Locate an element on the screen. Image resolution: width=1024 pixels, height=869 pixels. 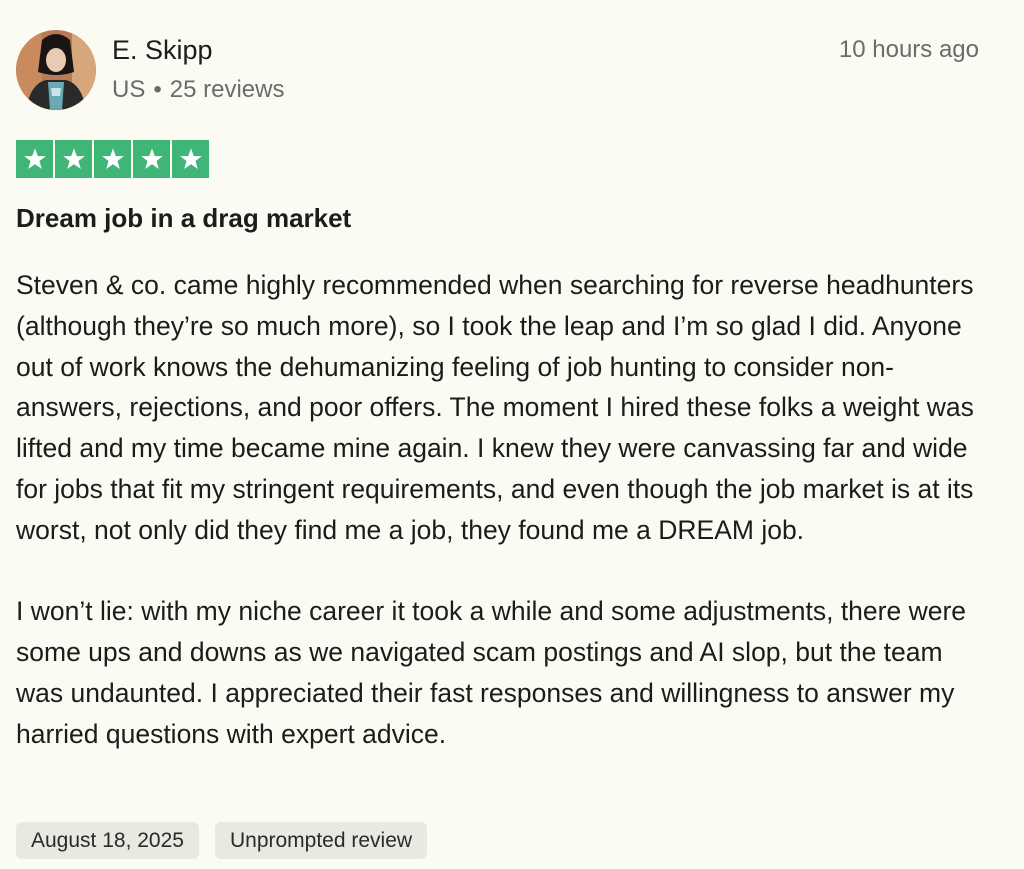
reviewer-name: E. Skipp is located at coordinates (198, 50).